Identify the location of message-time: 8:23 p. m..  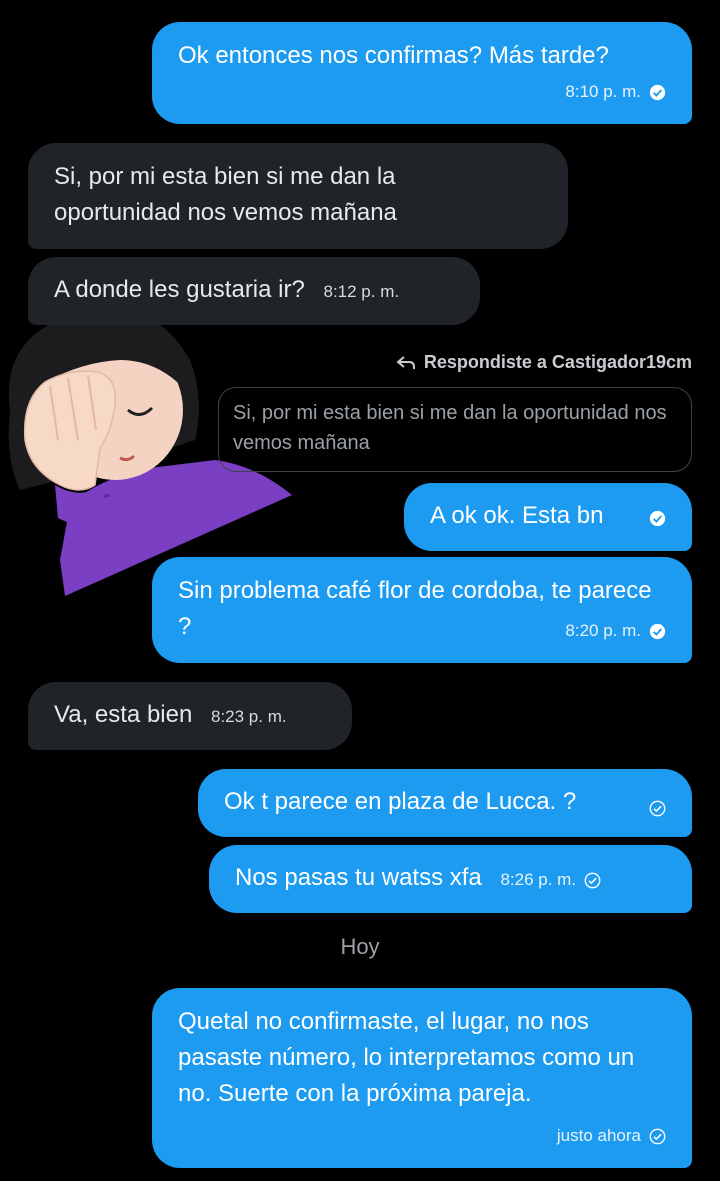
(249, 716).